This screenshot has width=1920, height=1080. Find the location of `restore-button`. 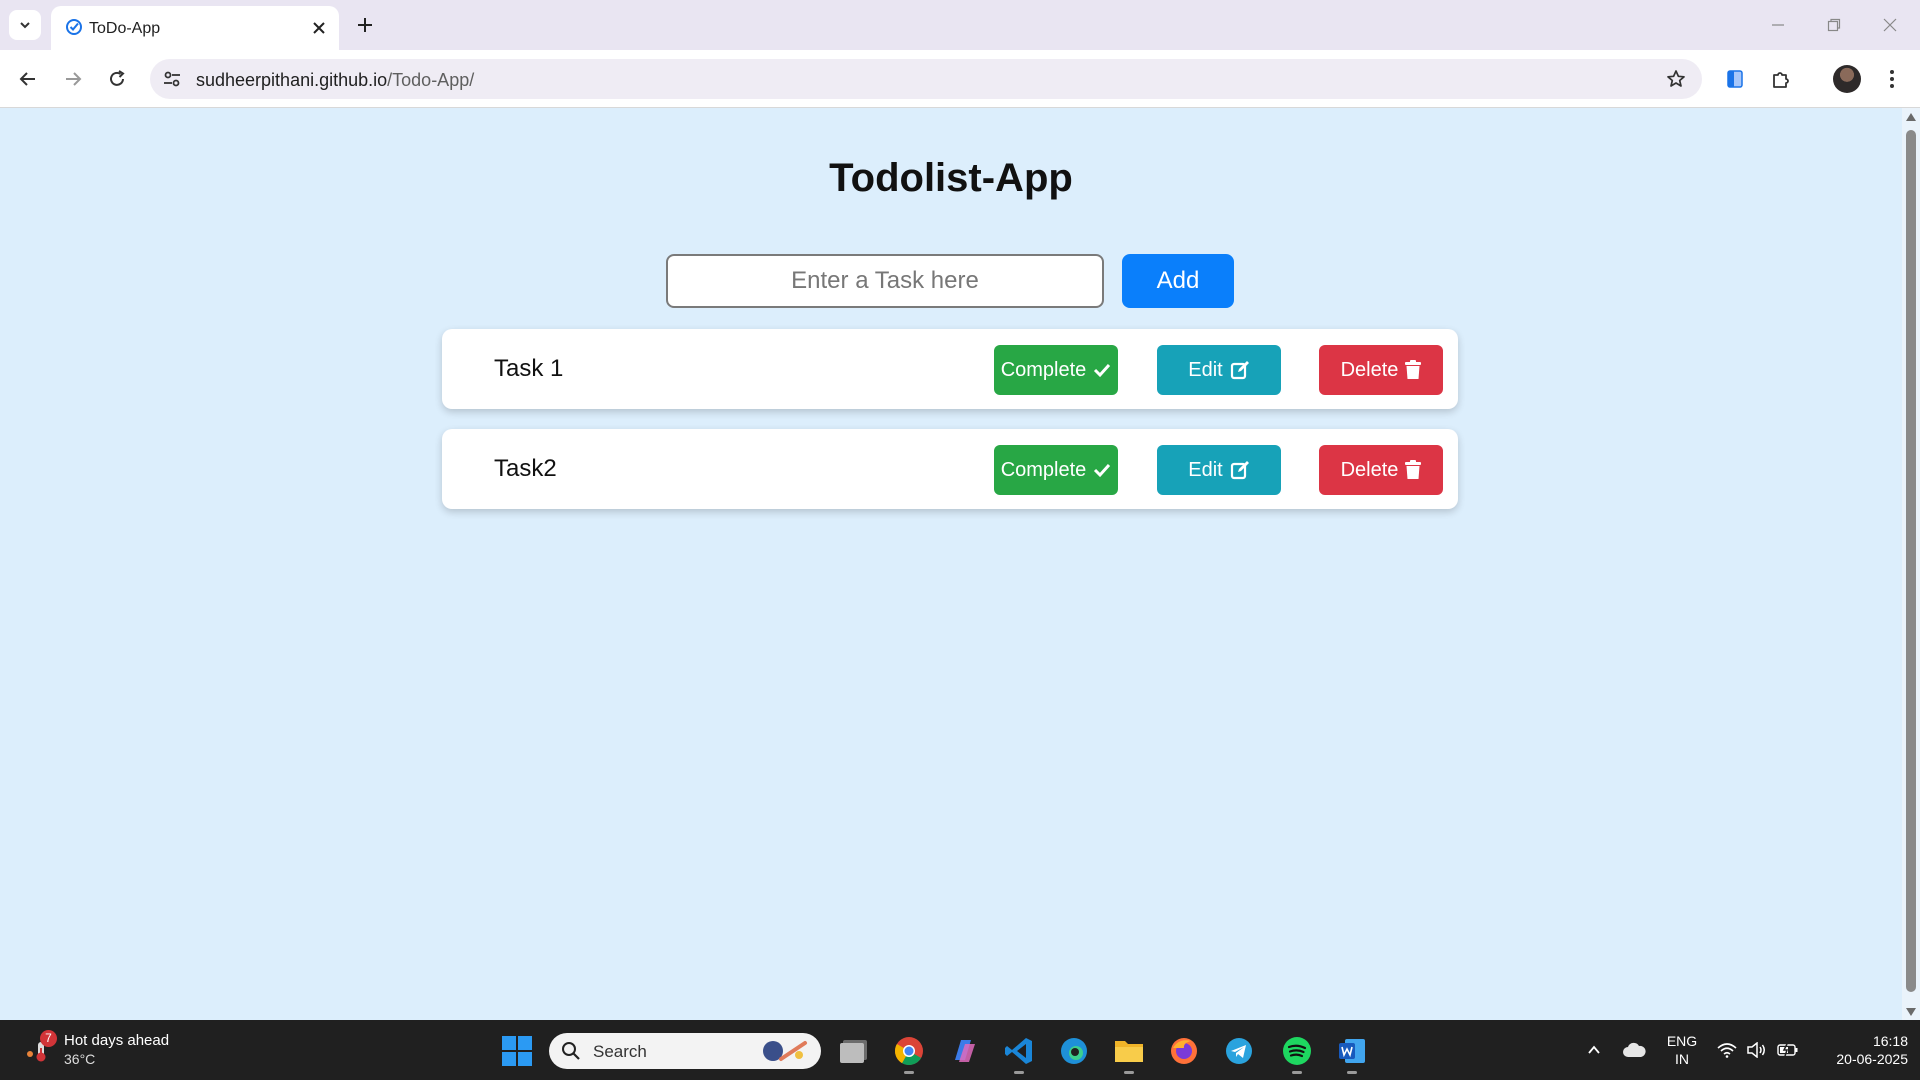

restore-button is located at coordinates (1834, 25).